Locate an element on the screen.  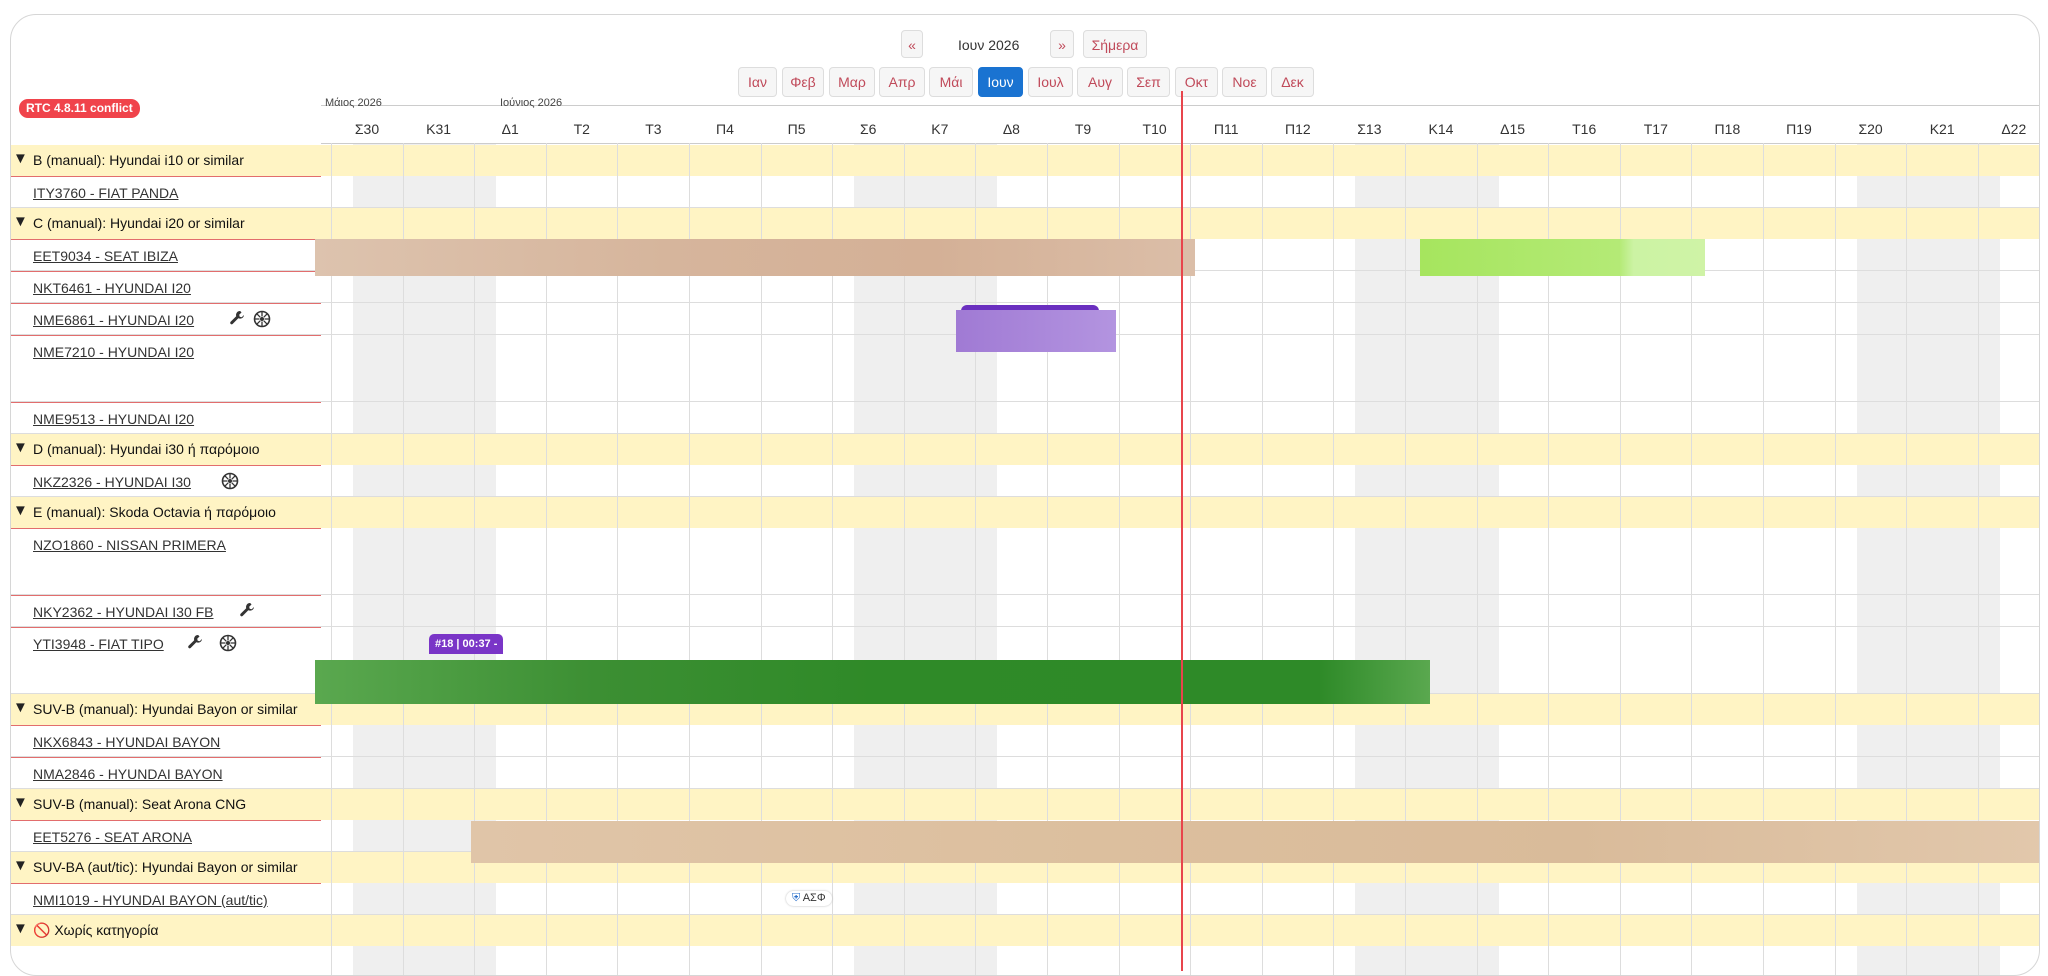
day-header-cell: Κ31 is located at coordinates (439, 129).